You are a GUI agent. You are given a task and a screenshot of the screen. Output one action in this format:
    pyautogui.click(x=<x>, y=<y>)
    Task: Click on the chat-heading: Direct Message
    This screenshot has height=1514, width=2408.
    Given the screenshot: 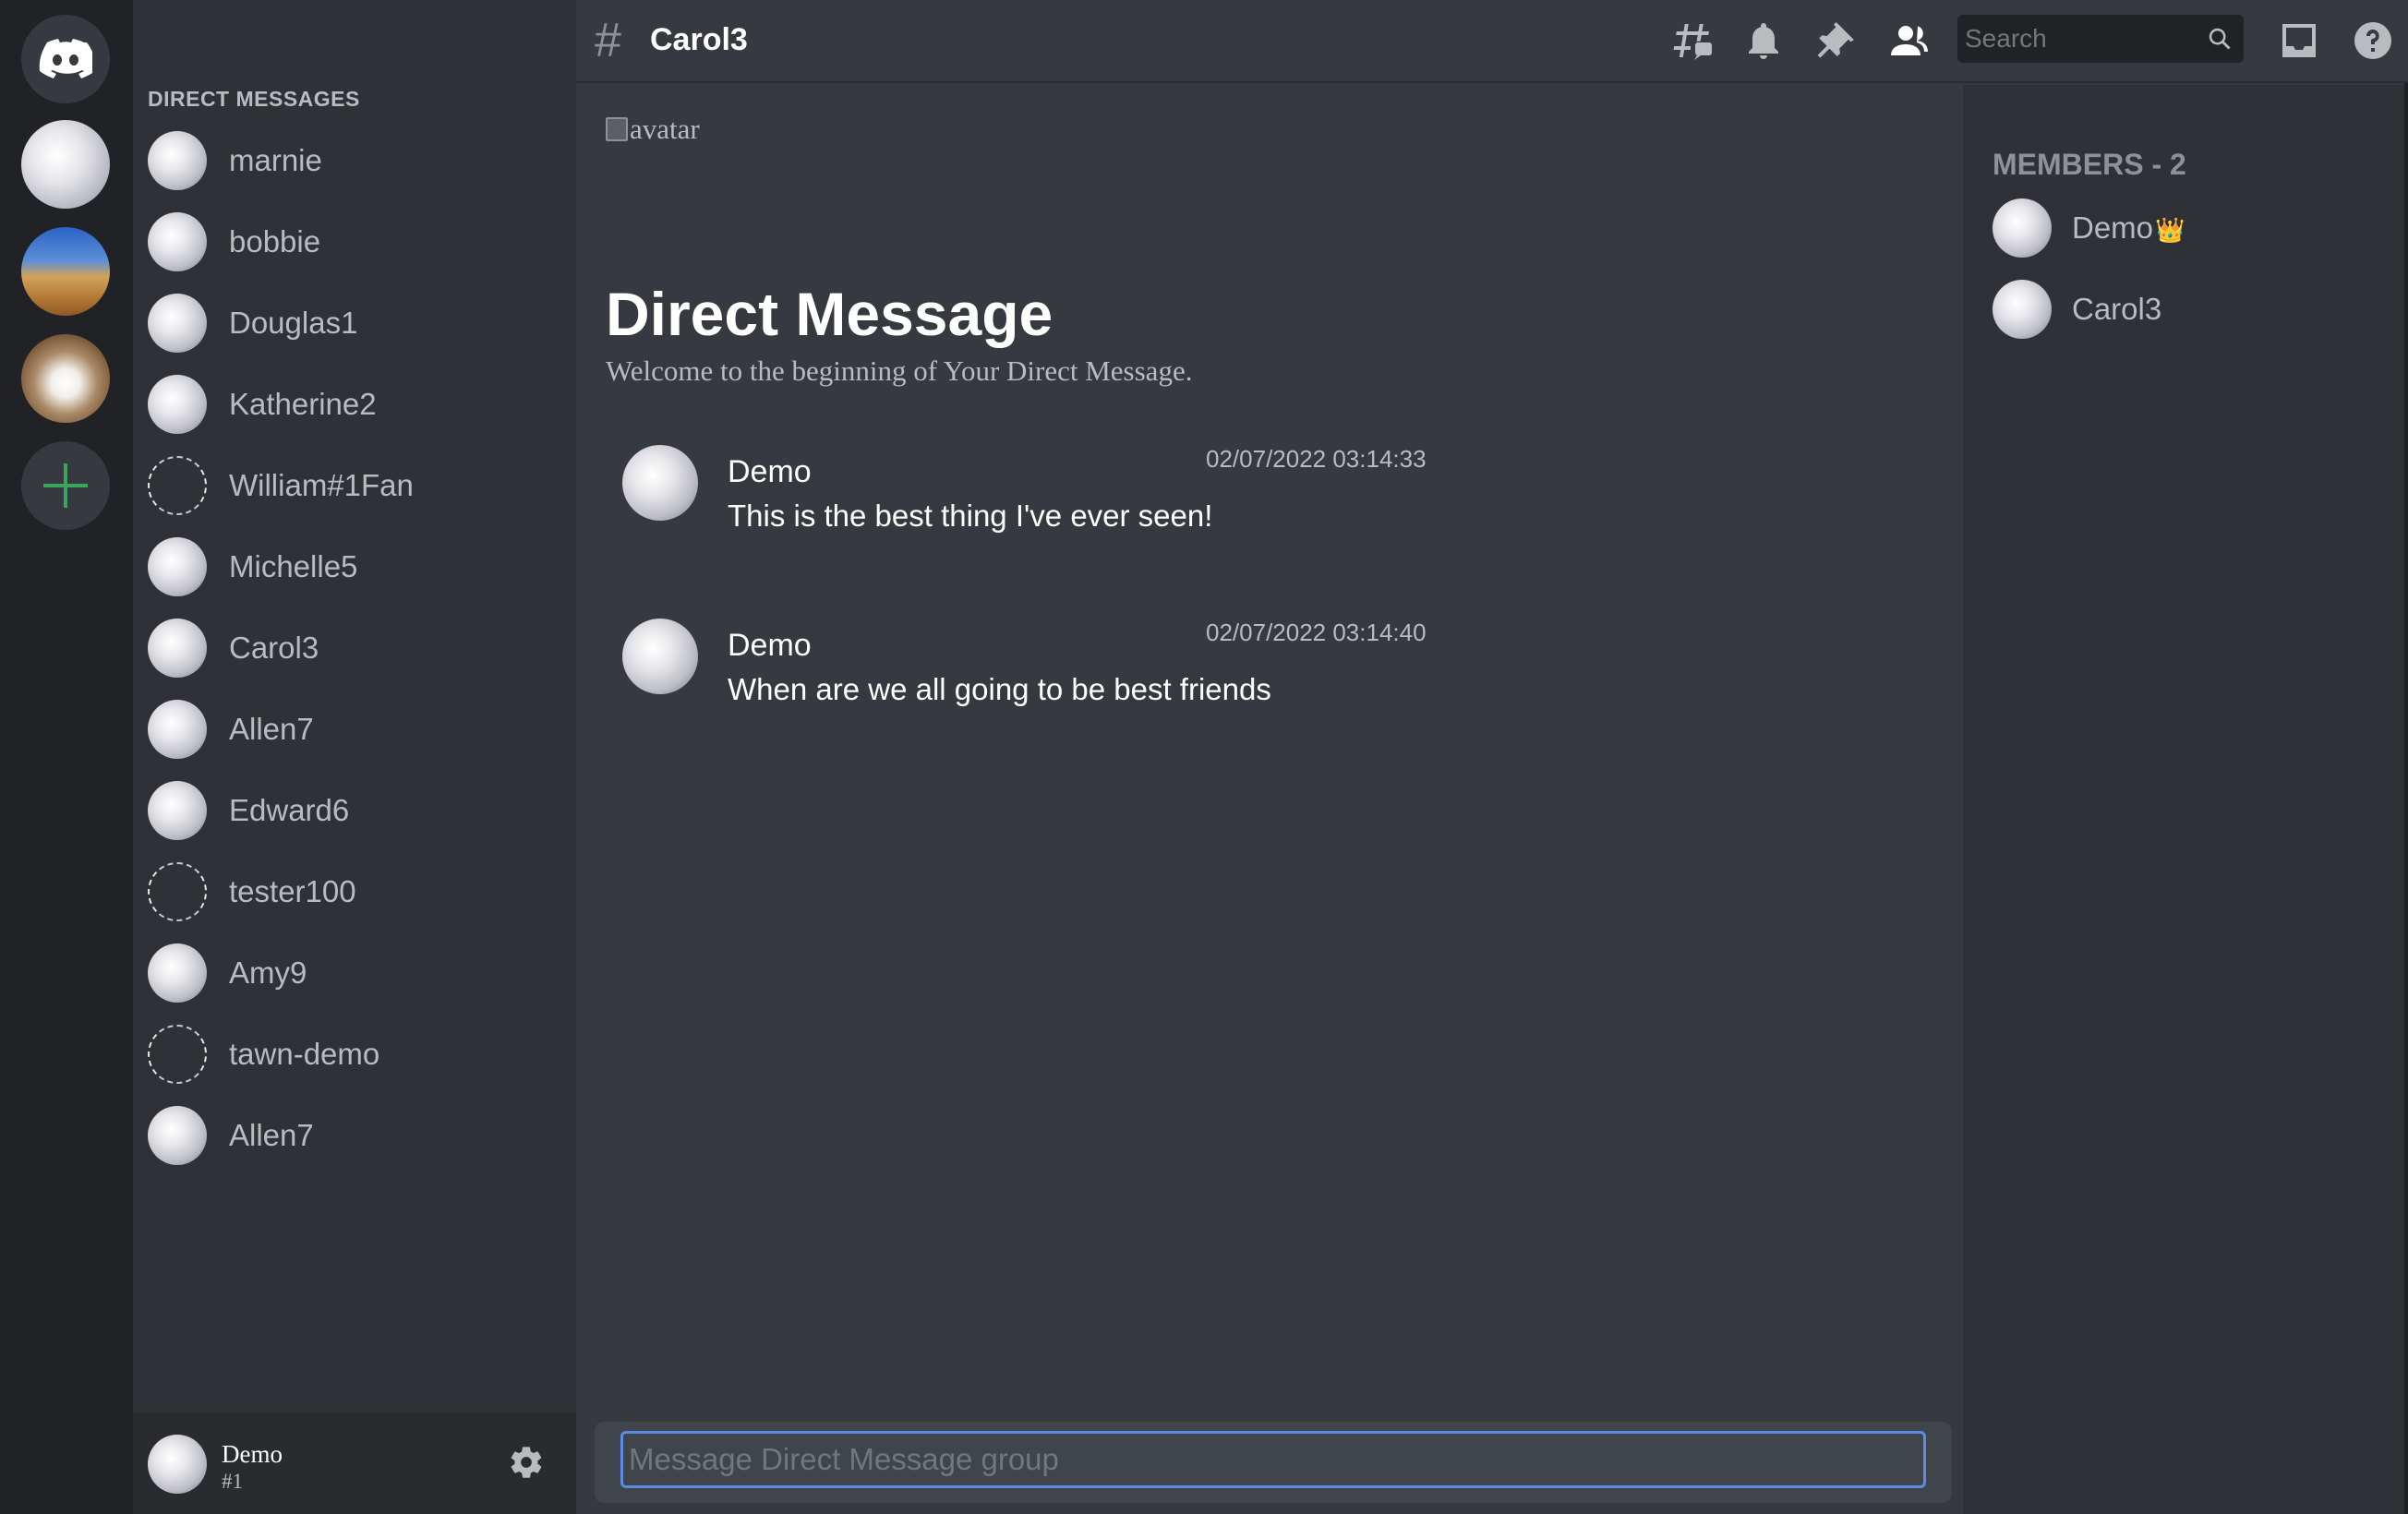 What is the action you would take?
    pyautogui.click(x=830, y=314)
    